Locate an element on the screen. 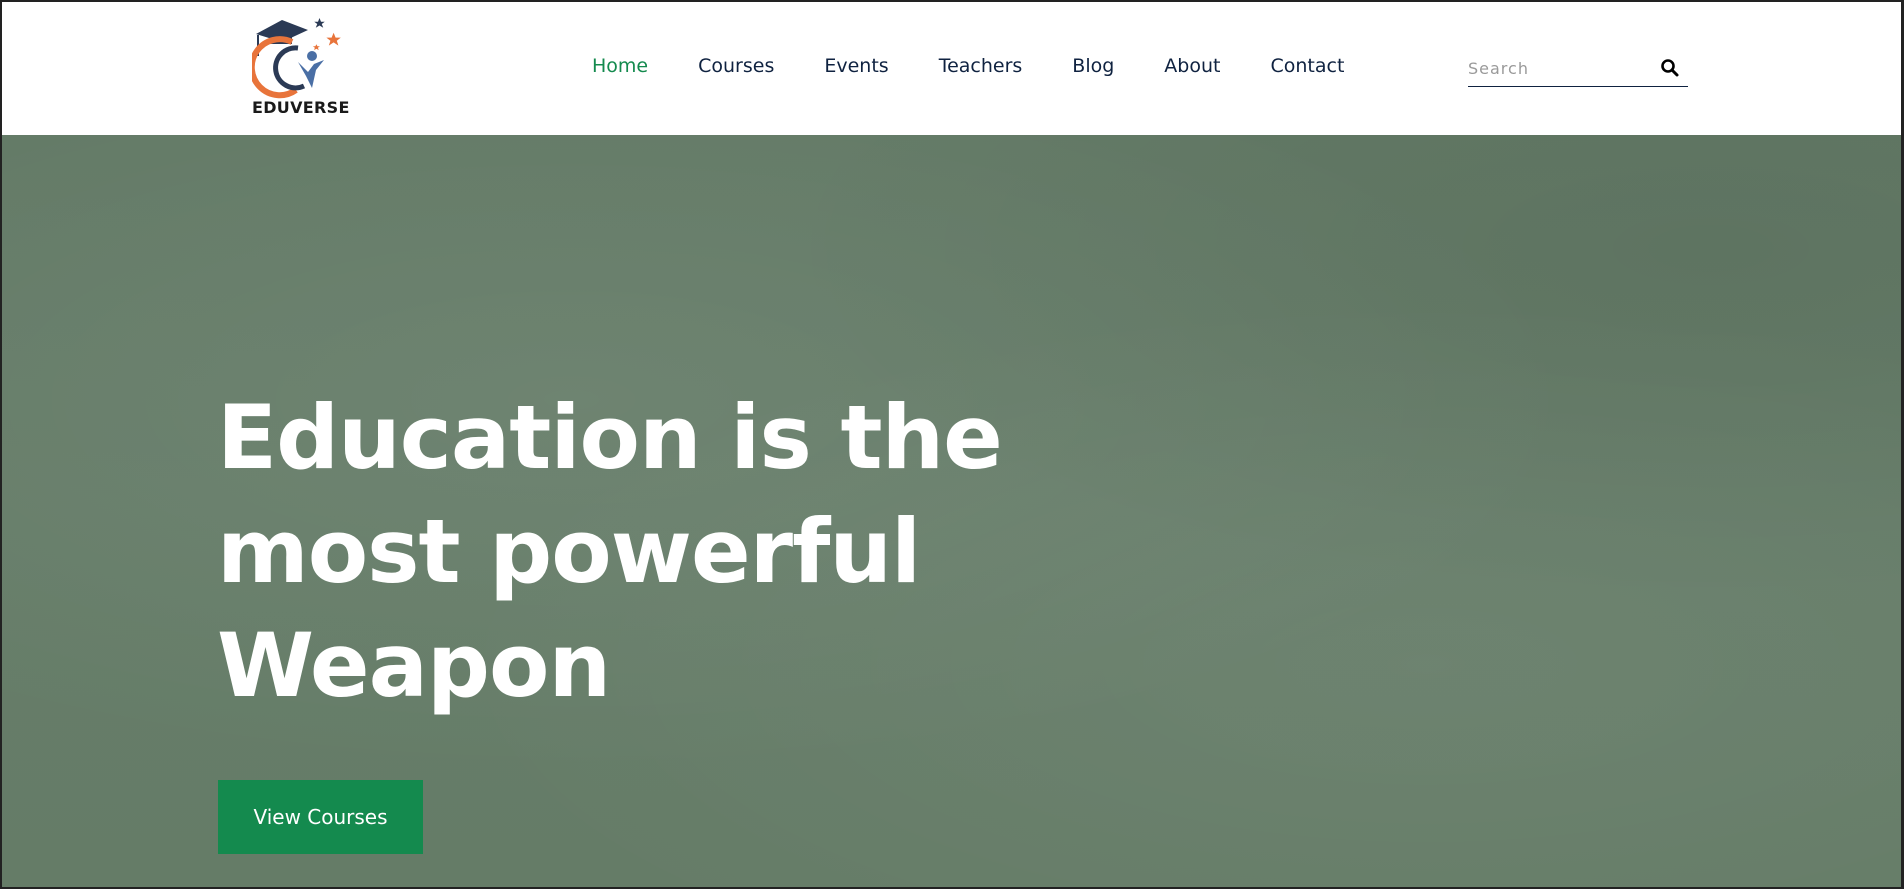  brand-name: EDUVERSE is located at coordinates (301, 107).